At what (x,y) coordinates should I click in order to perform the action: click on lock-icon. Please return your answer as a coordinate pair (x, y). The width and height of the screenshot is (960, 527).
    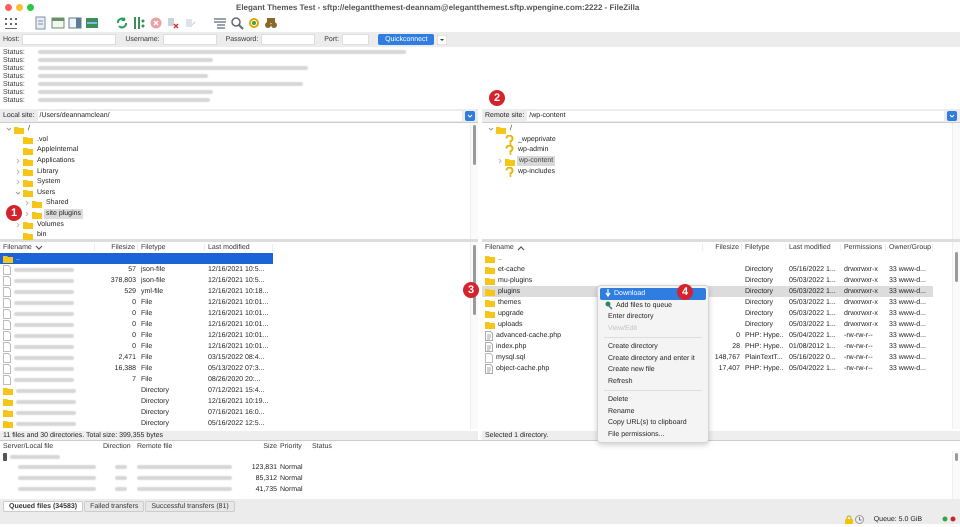
    Looking at the image, I should click on (848, 519).